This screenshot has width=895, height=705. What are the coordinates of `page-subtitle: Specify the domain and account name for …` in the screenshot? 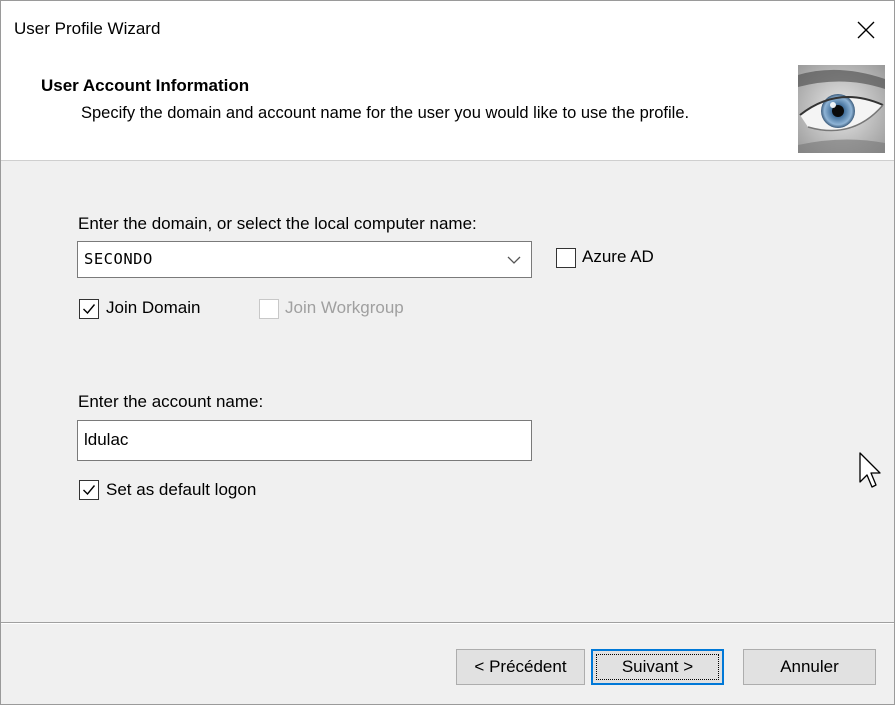 It's located at (385, 113).